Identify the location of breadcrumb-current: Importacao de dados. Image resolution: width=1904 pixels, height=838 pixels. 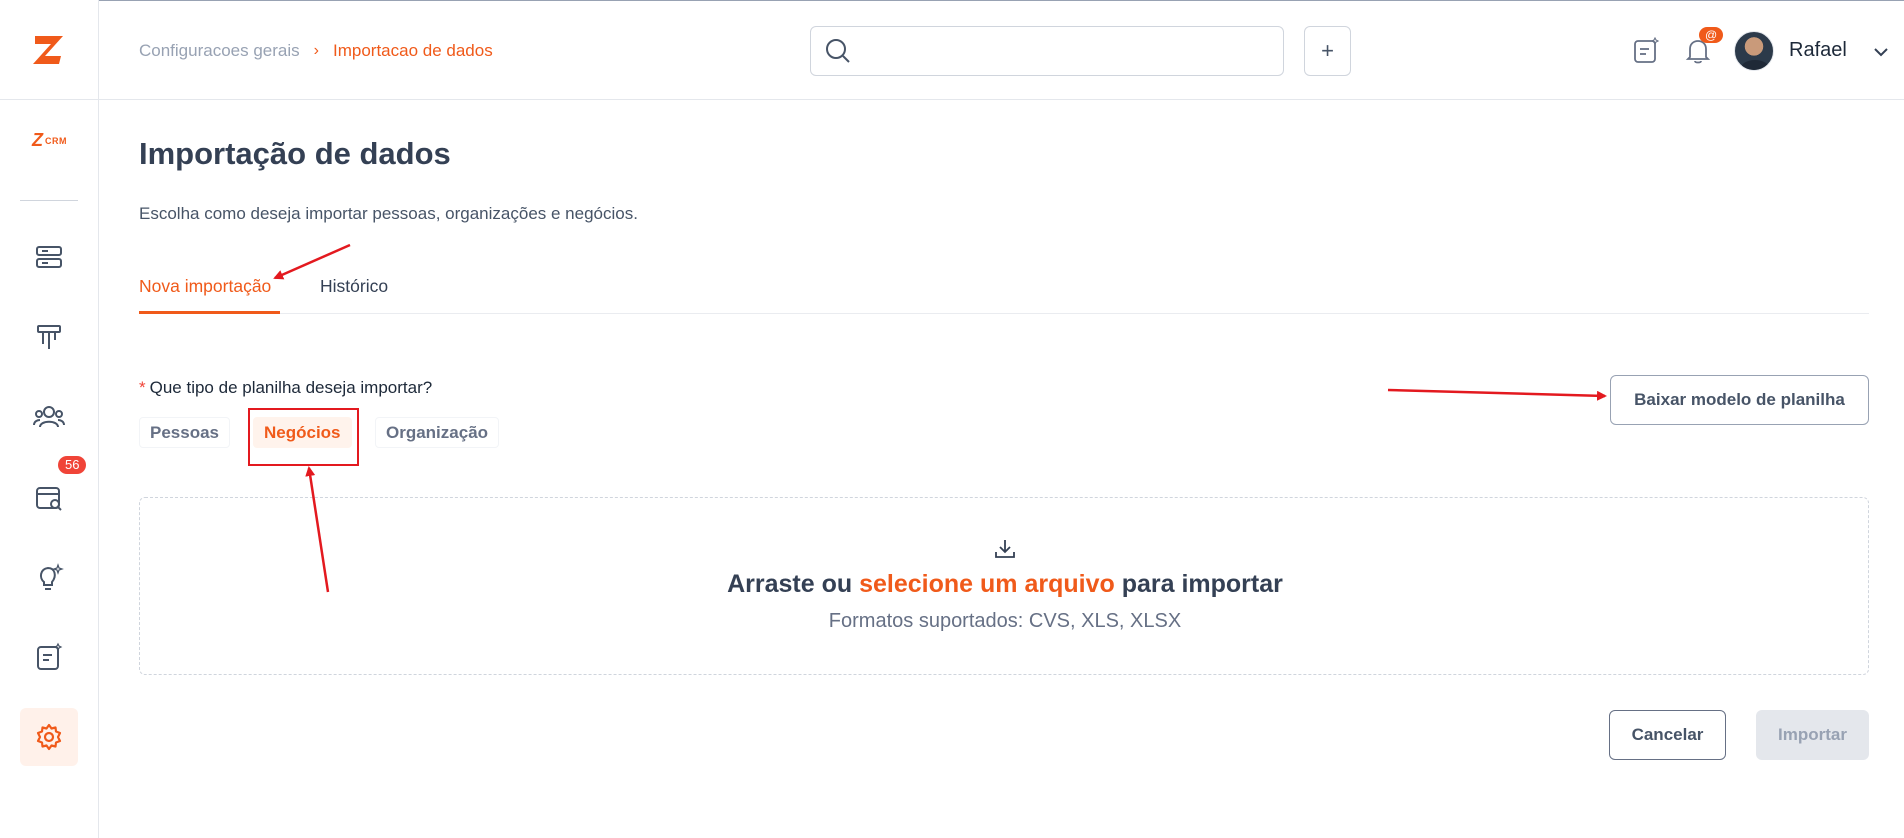
(412, 50).